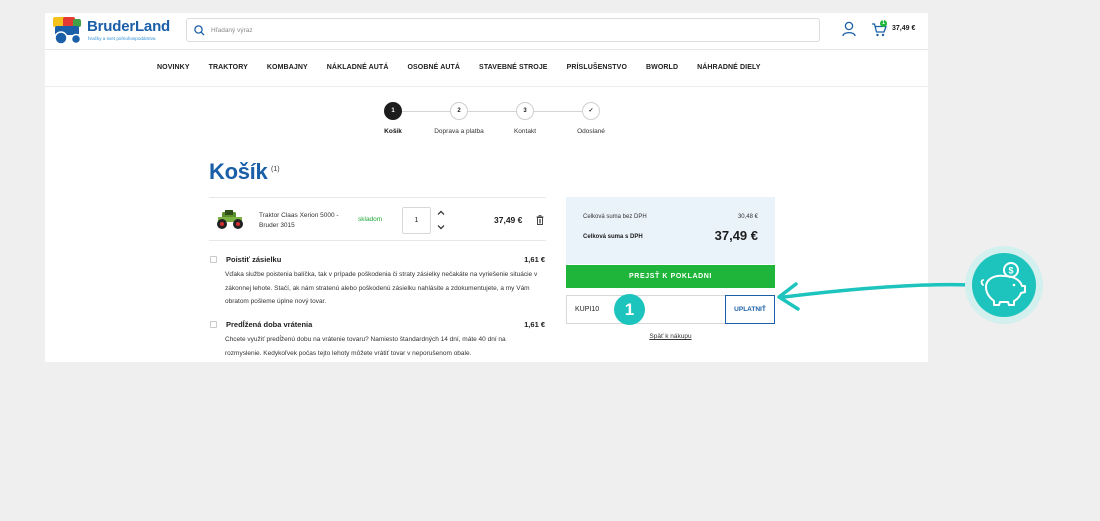  I want to click on user-icon, so click(849, 29).